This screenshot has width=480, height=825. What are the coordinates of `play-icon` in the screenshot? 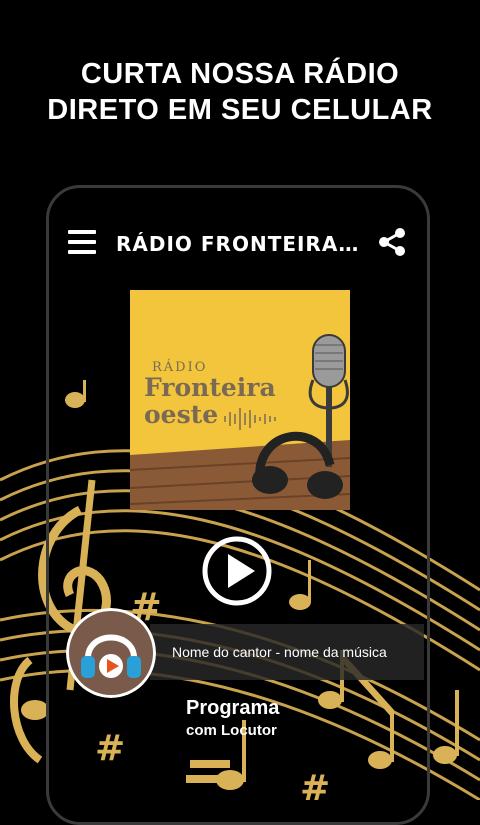 It's located at (241, 571).